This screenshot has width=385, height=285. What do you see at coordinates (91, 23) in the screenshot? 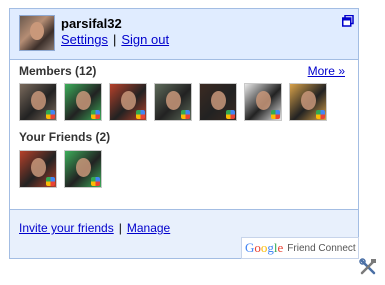
I see `username: parsifal32` at bounding box center [91, 23].